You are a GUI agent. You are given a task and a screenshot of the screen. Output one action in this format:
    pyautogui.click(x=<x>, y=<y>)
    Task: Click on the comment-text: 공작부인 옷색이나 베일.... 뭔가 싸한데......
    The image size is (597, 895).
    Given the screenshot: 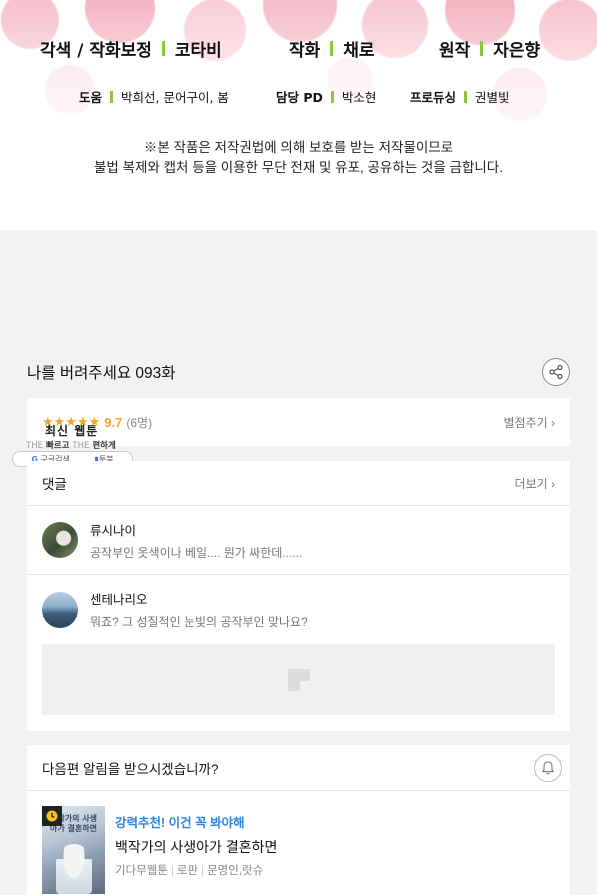 What is the action you would take?
    pyautogui.click(x=196, y=552)
    